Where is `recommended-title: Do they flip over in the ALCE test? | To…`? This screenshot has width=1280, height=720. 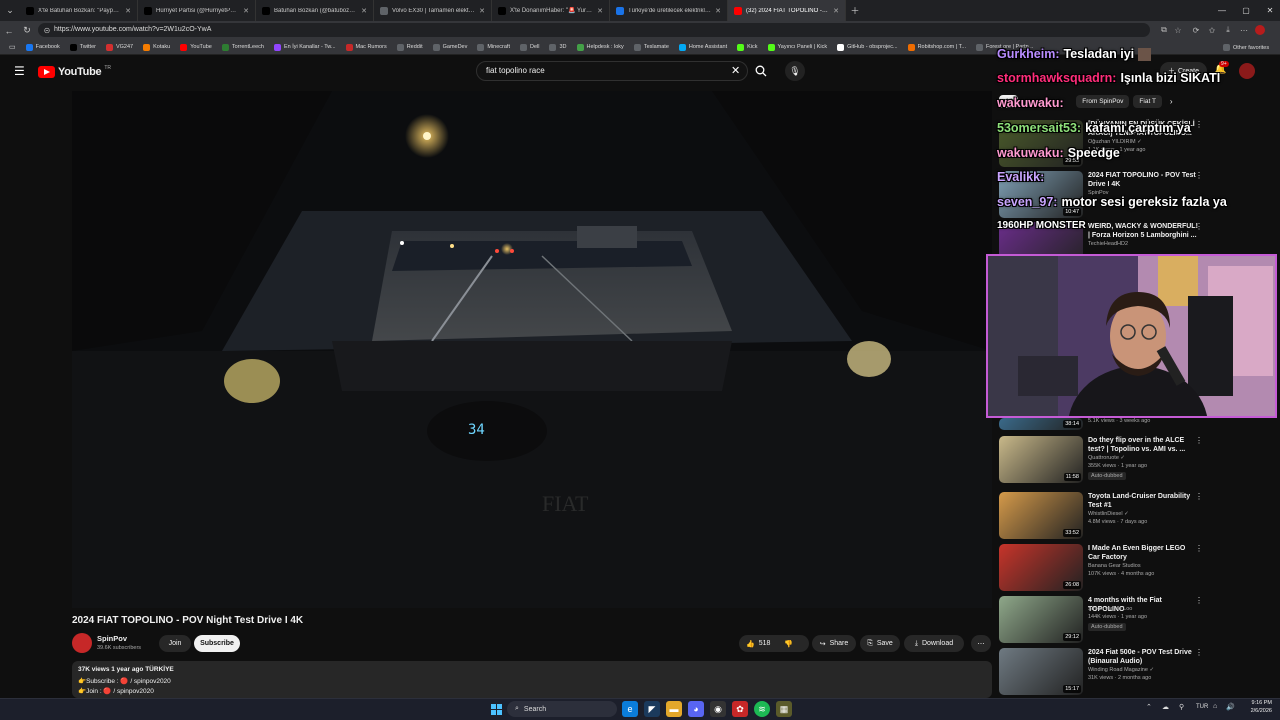
recommended-title: Do they flip over in the ALCE test? | To… is located at coordinates (1143, 445).